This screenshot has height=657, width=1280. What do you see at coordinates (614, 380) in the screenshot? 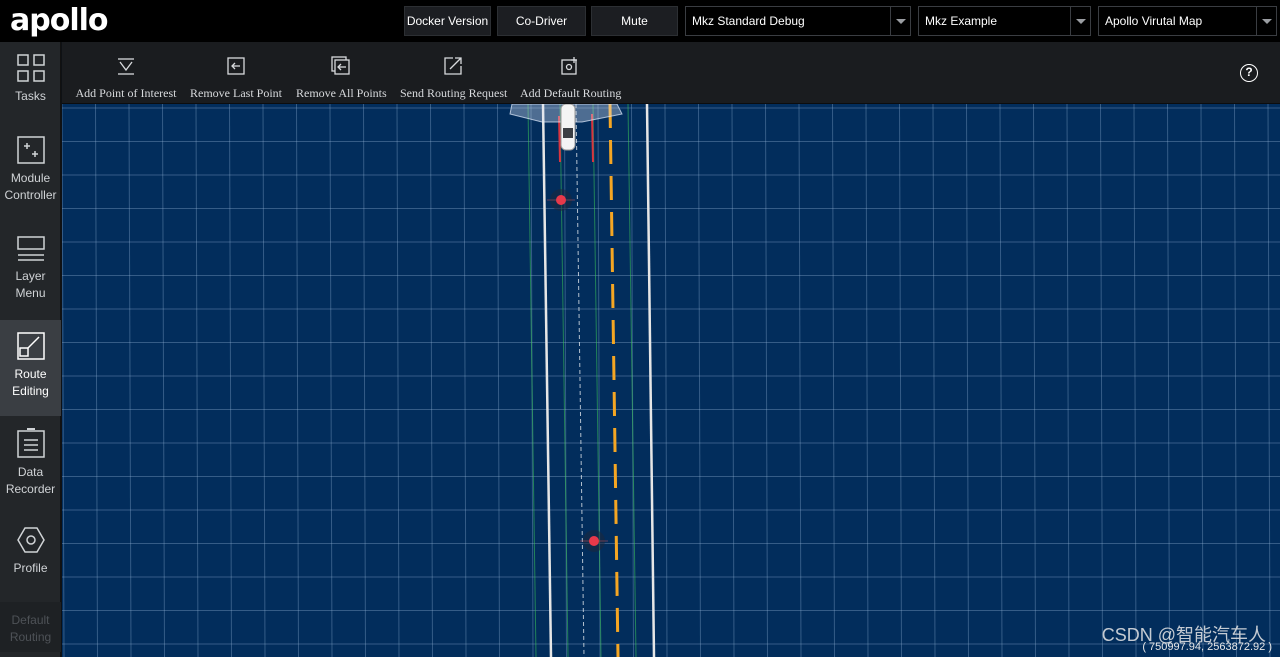
I see `lane-divider-yellow` at bounding box center [614, 380].